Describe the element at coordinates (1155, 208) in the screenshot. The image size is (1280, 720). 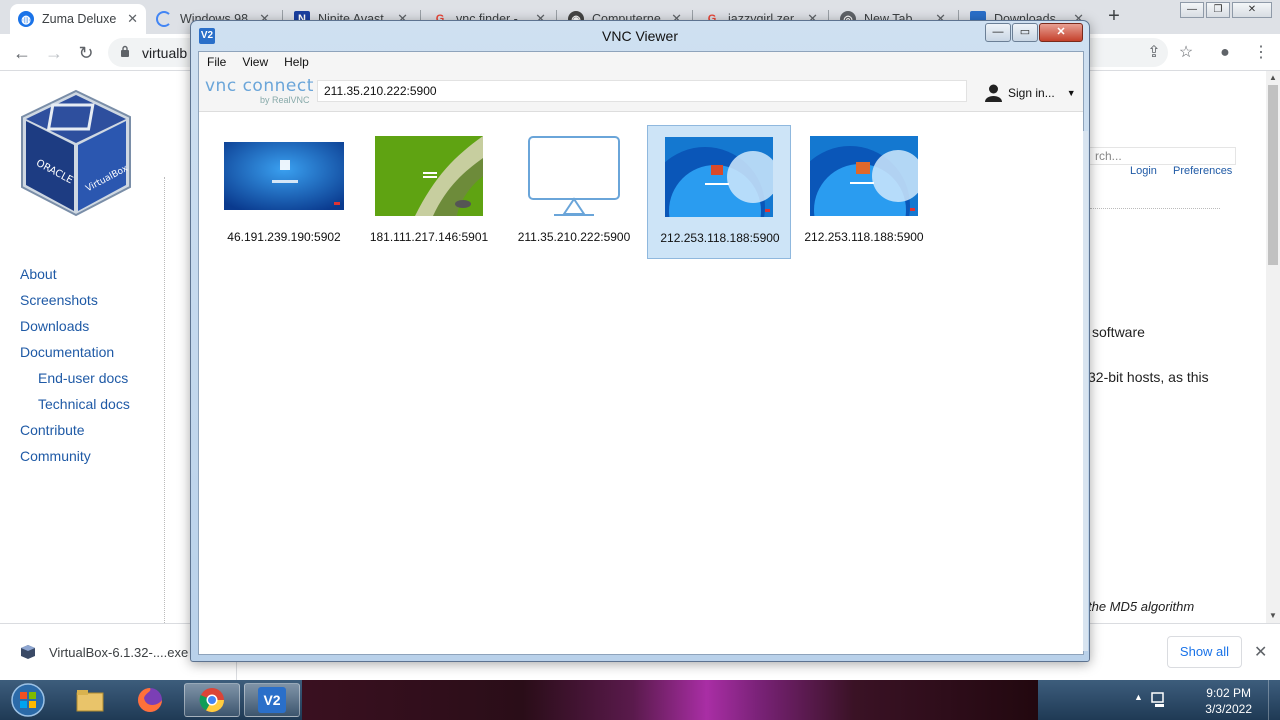
I see `header-rule` at that location.